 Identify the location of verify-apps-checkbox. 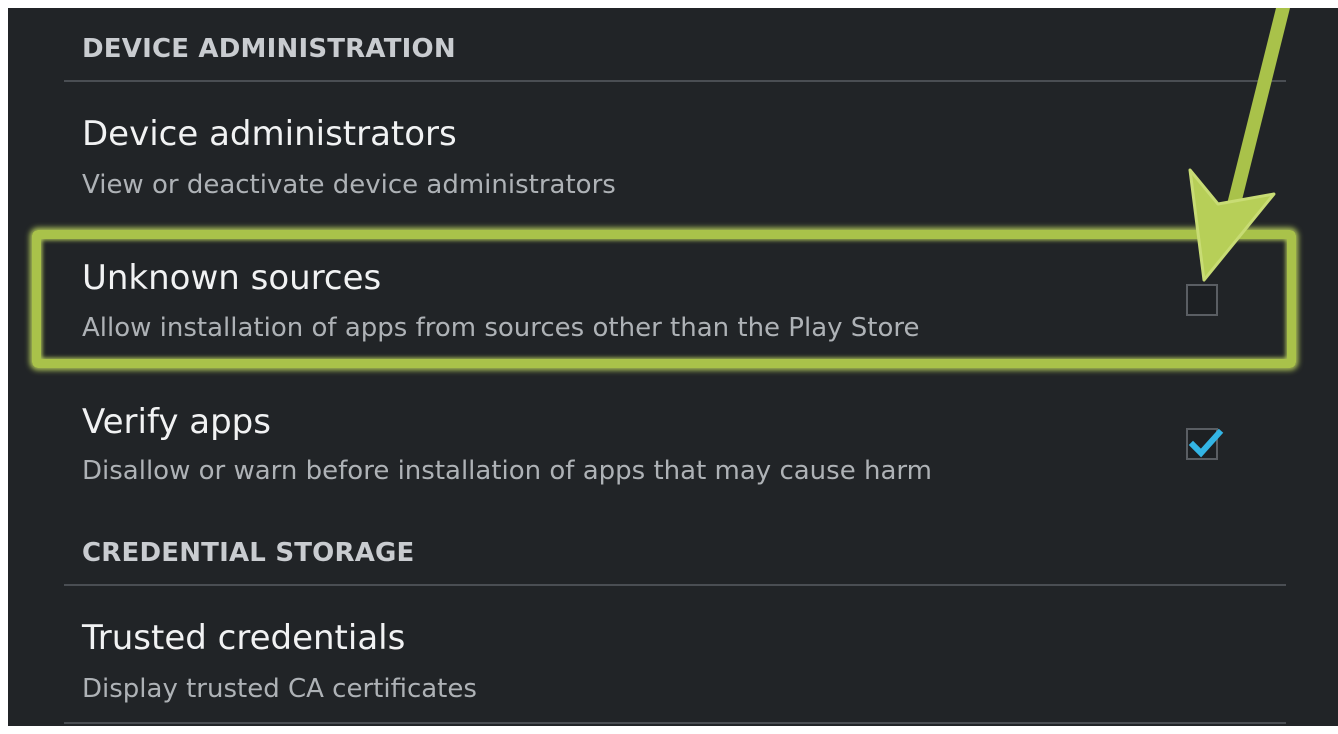
(1205, 444).